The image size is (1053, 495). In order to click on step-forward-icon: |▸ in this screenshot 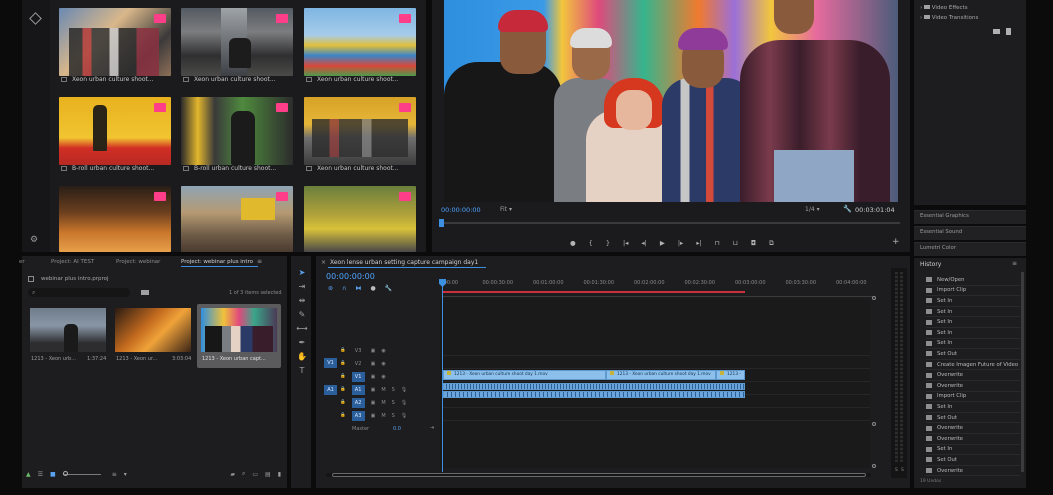, I will do `click(680, 243)`.